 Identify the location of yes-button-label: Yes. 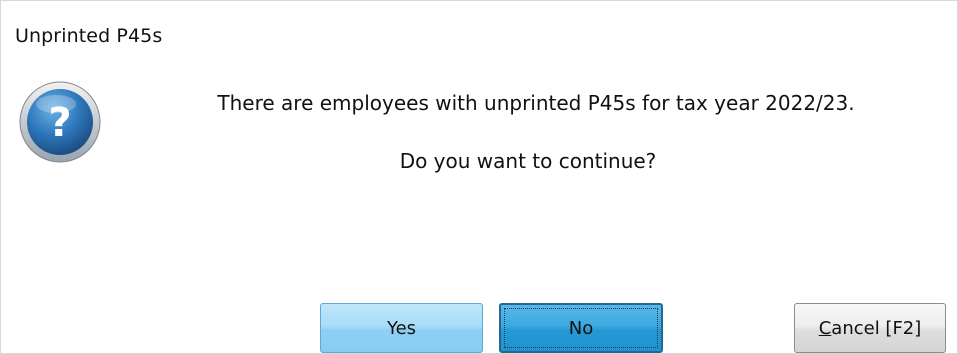
(401, 328).